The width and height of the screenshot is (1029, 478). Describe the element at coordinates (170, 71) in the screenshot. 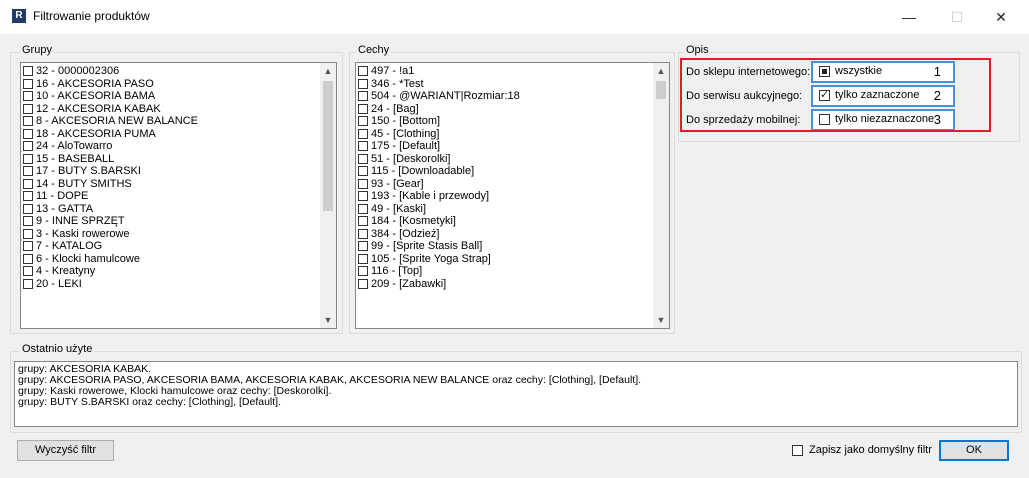

I see `list-item: 32 - 0000002306` at that location.